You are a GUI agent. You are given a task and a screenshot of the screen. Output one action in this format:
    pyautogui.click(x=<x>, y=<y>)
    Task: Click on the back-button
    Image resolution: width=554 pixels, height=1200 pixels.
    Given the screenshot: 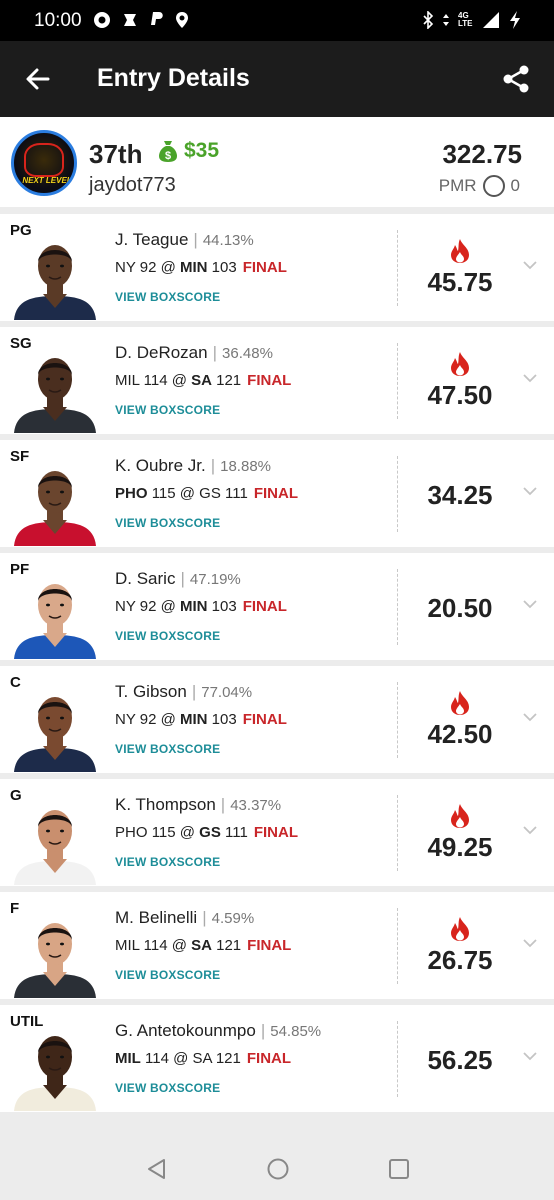 What is the action you would take?
    pyautogui.click(x=38, y=79)
    